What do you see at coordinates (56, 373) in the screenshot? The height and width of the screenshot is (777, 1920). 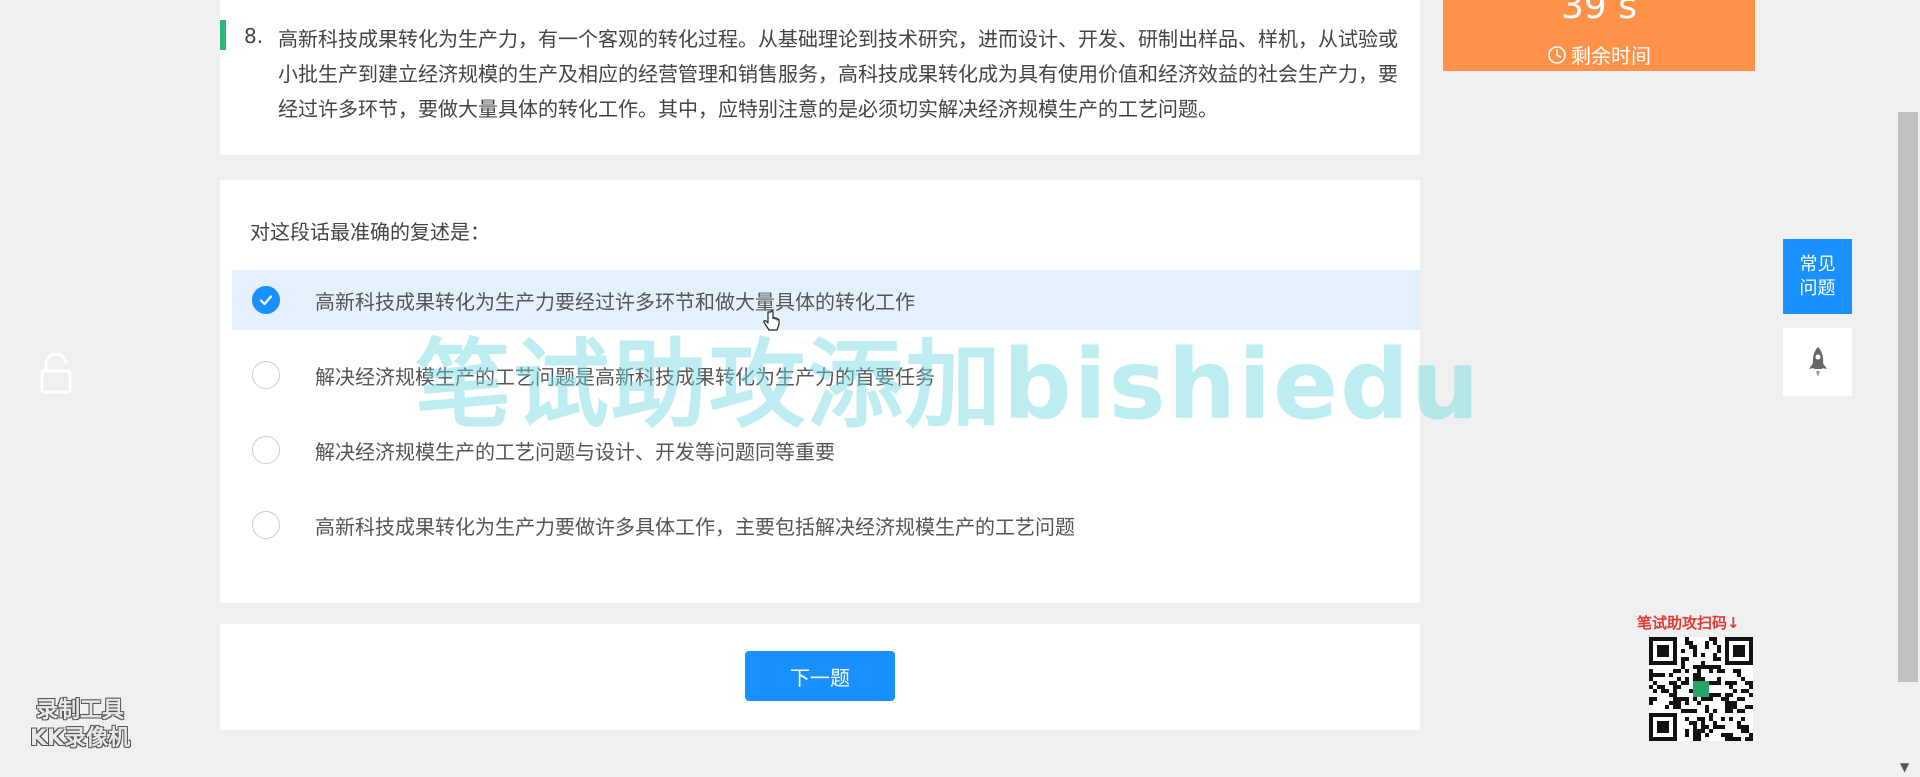 I see `lock-icon` at bounding box center [56, 373].